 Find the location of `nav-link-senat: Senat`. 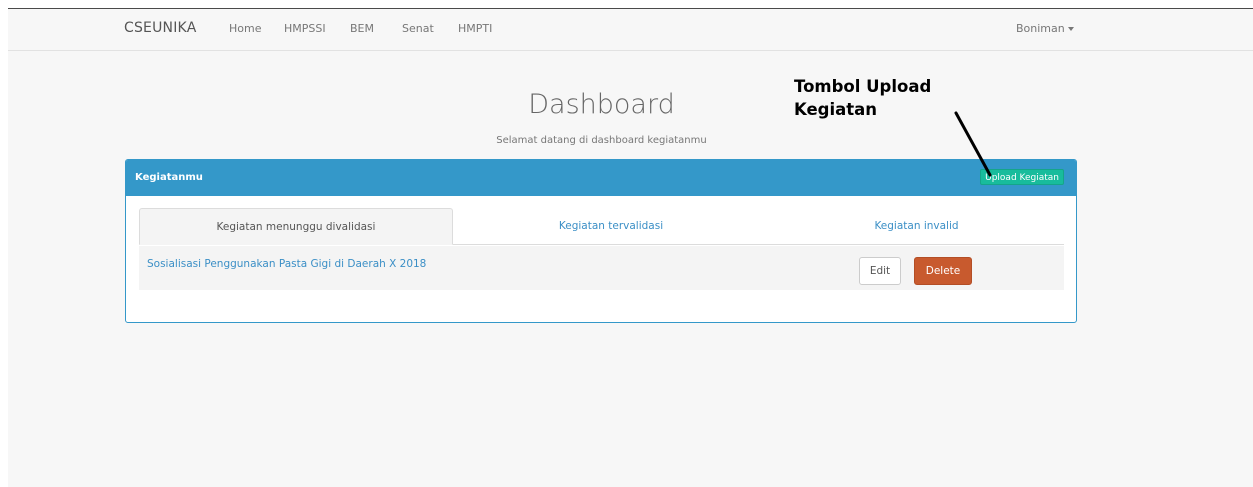

nav-link-senat: Senat is located at coordinates (418, 28).